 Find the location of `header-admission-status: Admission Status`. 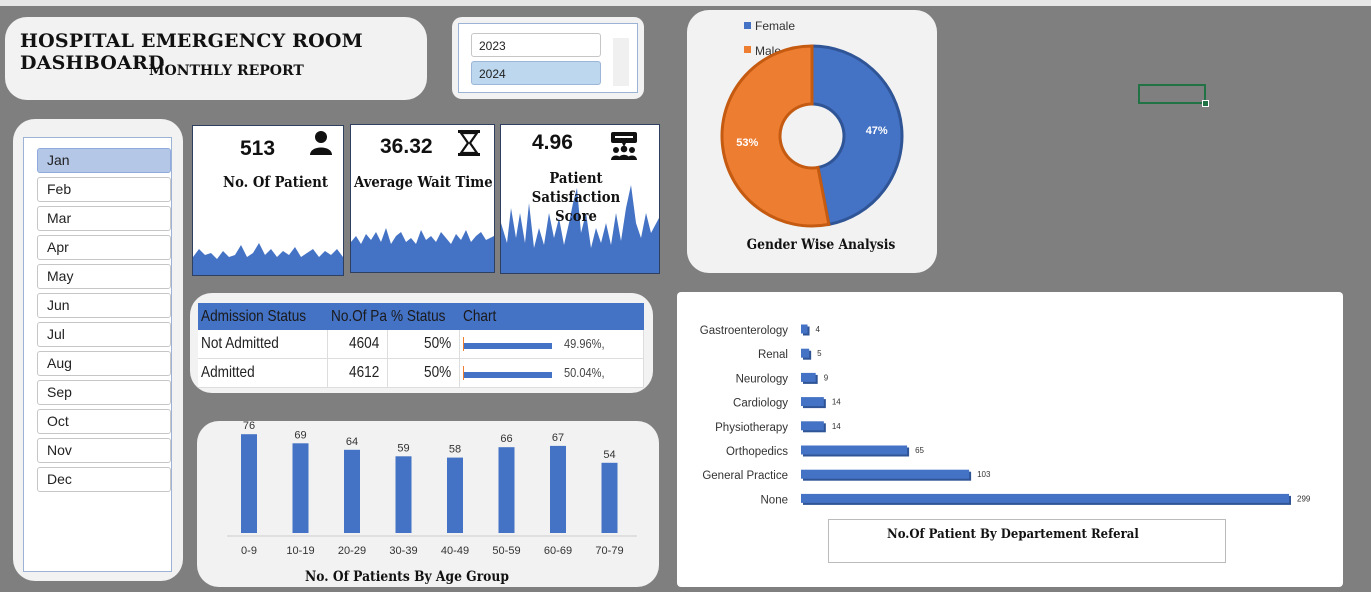

header-admission-status: Admission Status is located at coordinates (263, 316).